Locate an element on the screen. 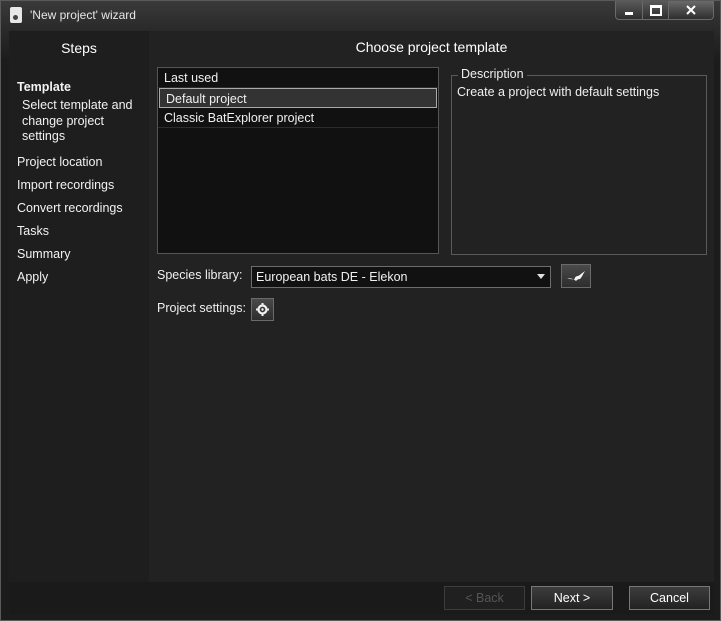 The image size is (721, 621). step-template: Template is located at coordinates (44, 87).